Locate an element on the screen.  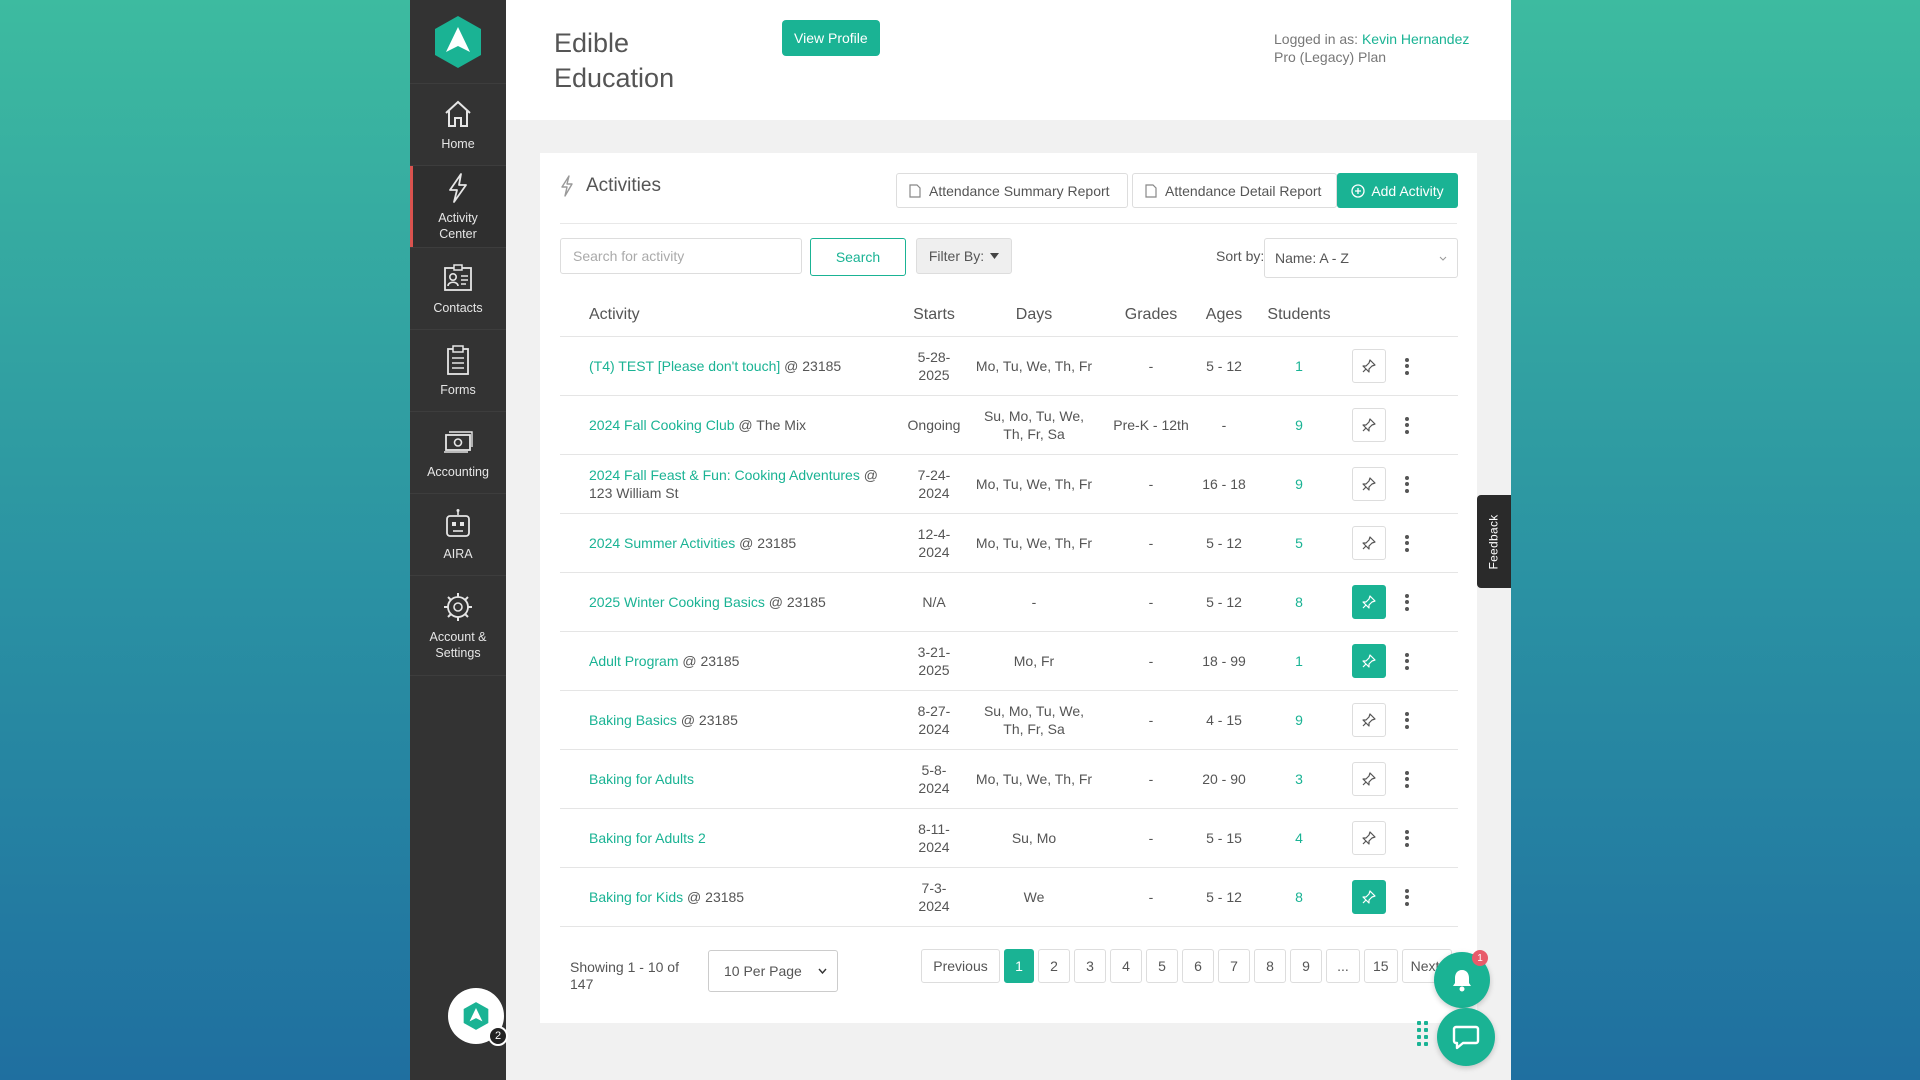
pagination: Previous 1 2 3 4 5 6 7 8 9... 15 Next is located at coordinates (1186, 966).